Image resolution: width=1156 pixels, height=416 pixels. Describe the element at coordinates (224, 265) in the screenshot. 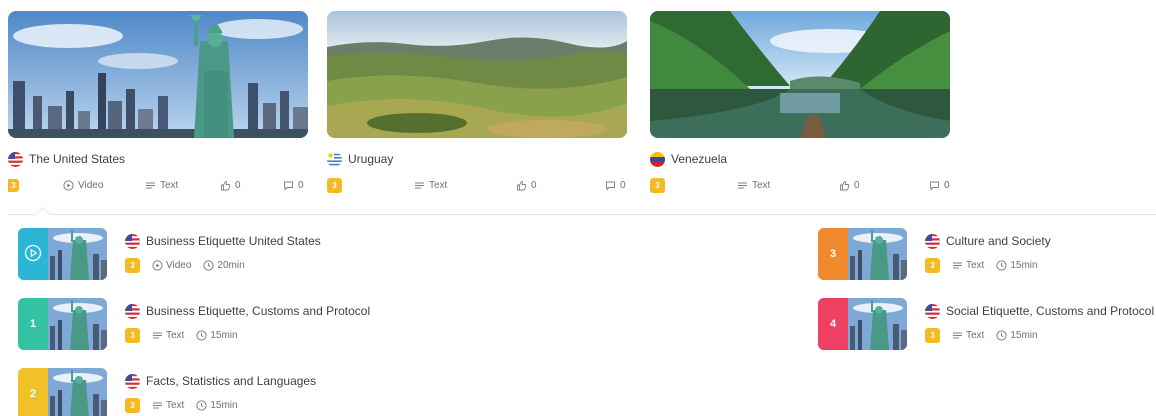

I see `lesson-duration: 20min` at that location.